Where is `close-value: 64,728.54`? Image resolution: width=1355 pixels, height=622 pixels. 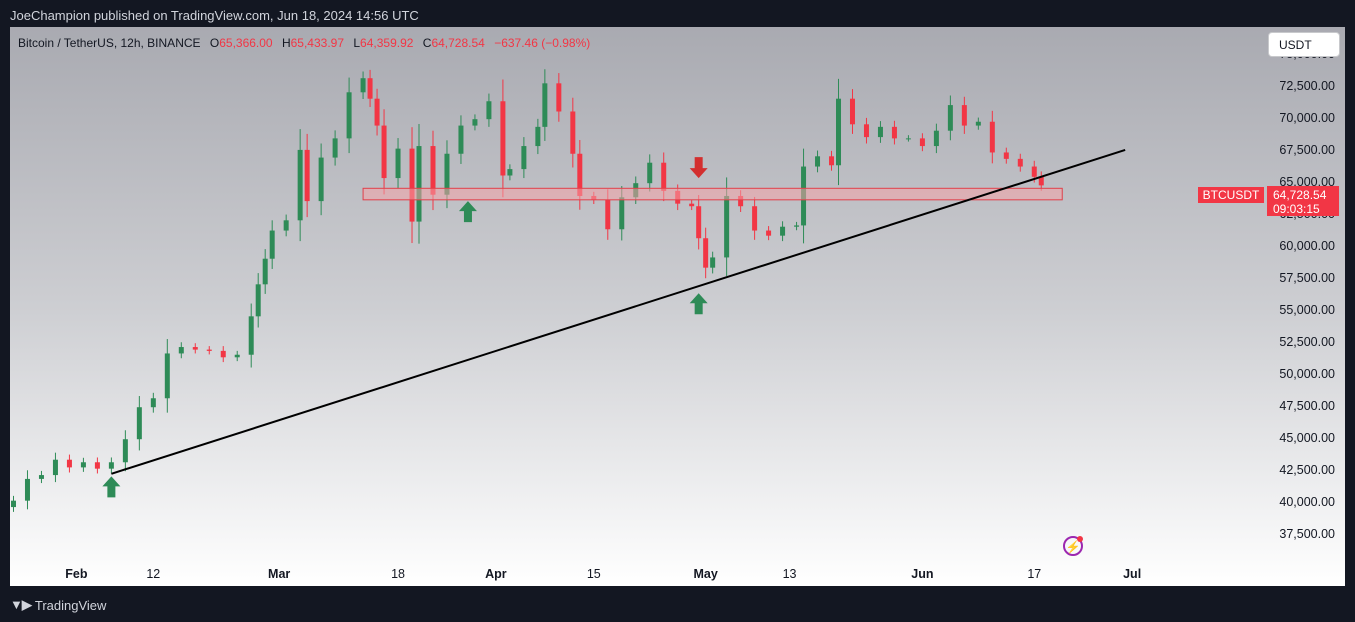
close-value: 64,728.54 is located at coordinates (458, 43).